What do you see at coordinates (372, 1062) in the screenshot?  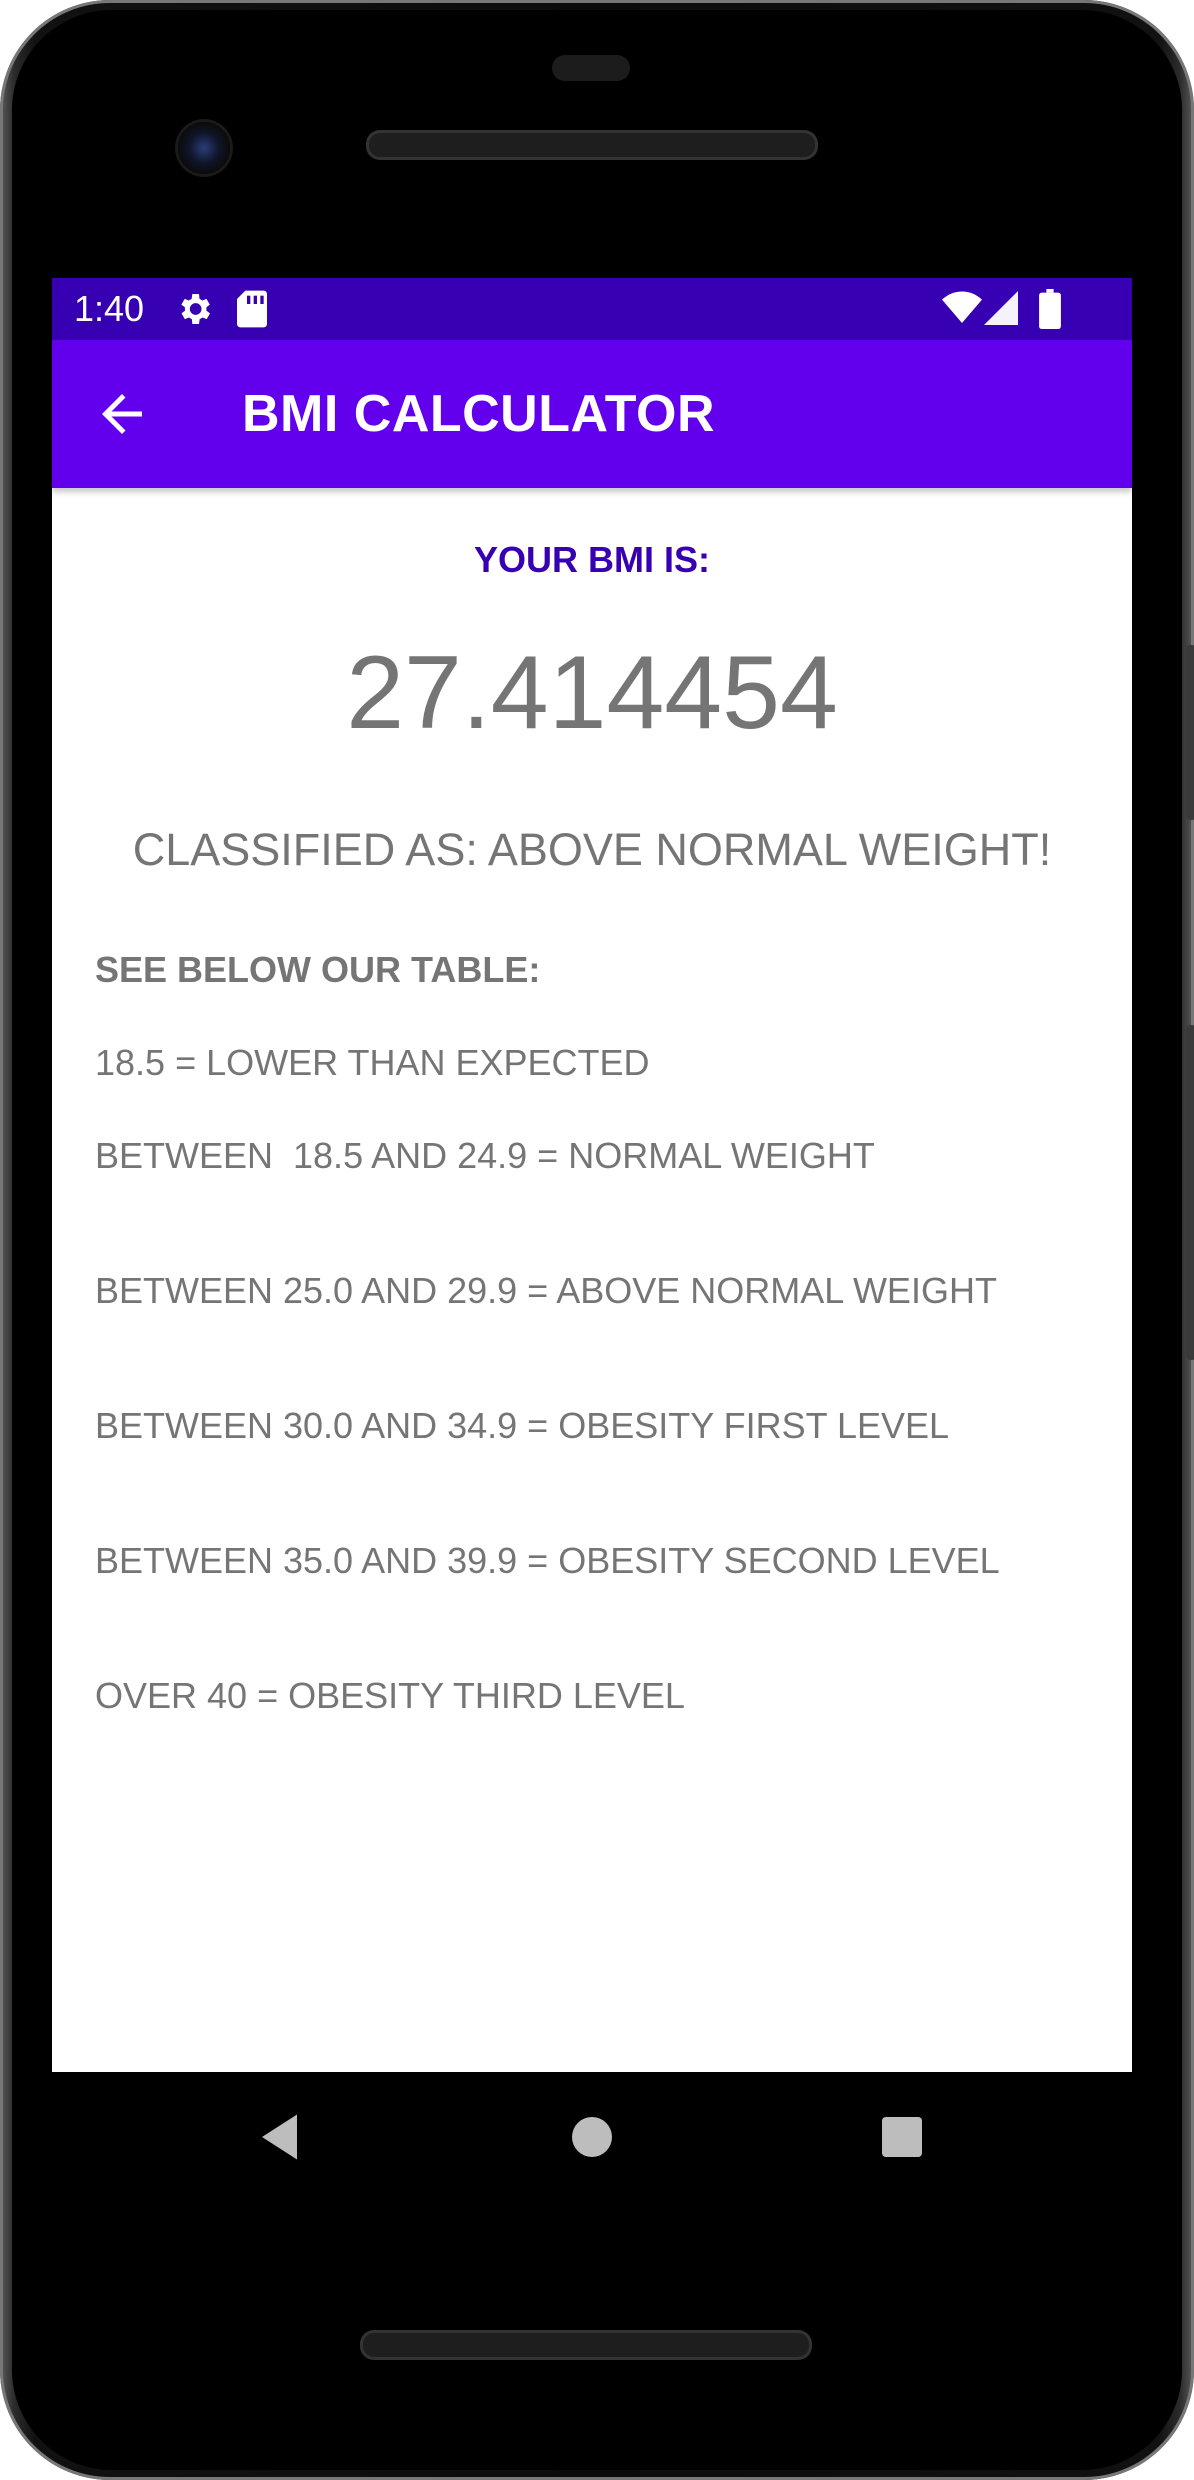 I see `bmi-table-row: 18.5 = LOWER THAN EXPECTED` at bounding box center [372, 1062].